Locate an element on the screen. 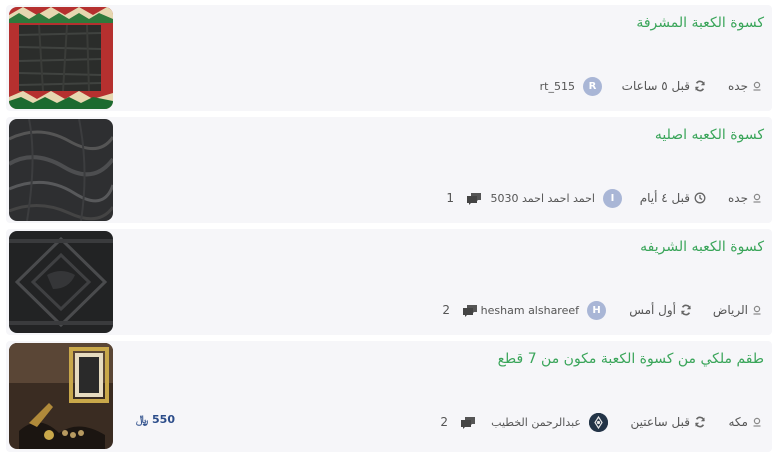  listing-user: عبدالرحمن الخطيب is located at coordinates (549, 422).